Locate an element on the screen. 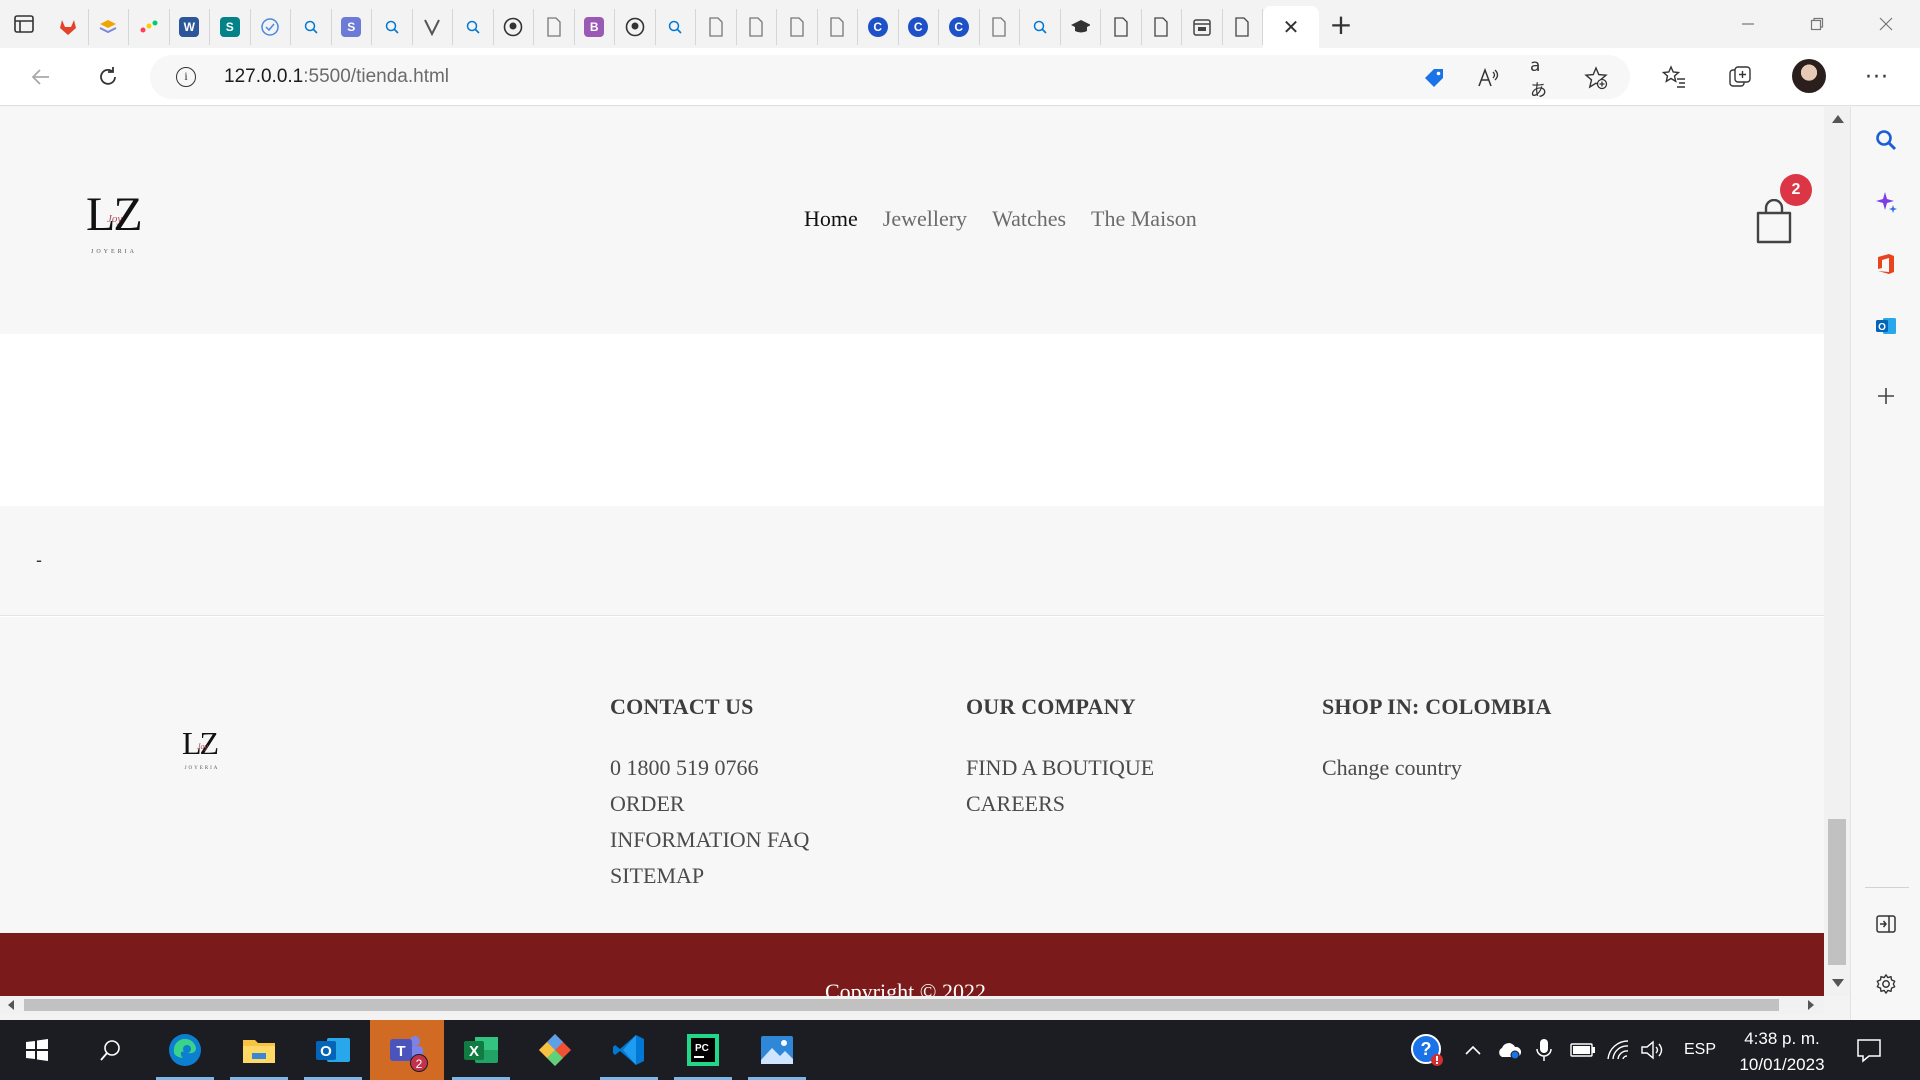 The image size is (1920, 1080). browser-tab-5: S is located at coordinates (230, 27).